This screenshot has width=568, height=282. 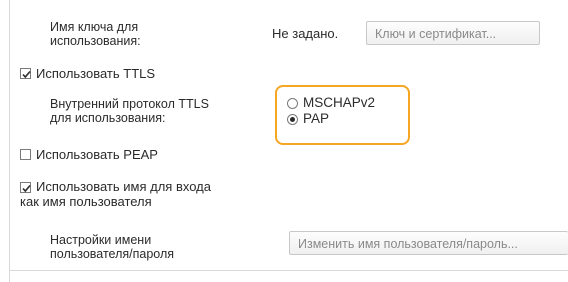 I want to click on pap-radio, so click(x=292, y=119).